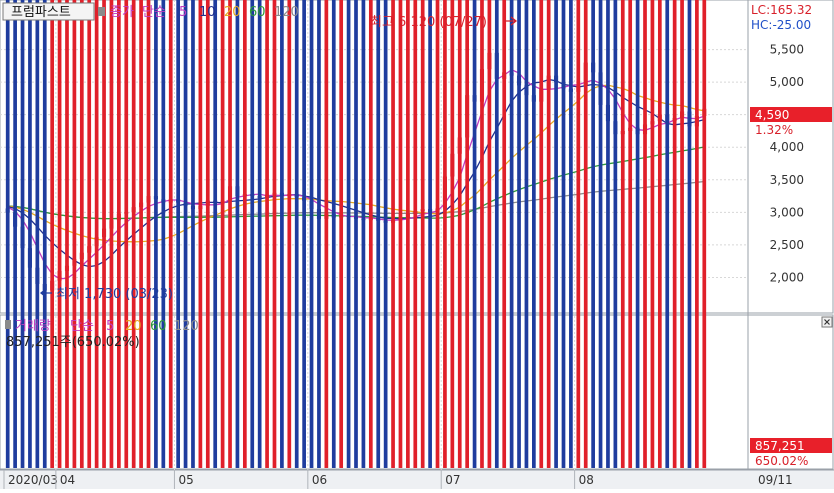 The image size is (834, 493). I want to click on volume-title: 거래량, so click(33, 326).